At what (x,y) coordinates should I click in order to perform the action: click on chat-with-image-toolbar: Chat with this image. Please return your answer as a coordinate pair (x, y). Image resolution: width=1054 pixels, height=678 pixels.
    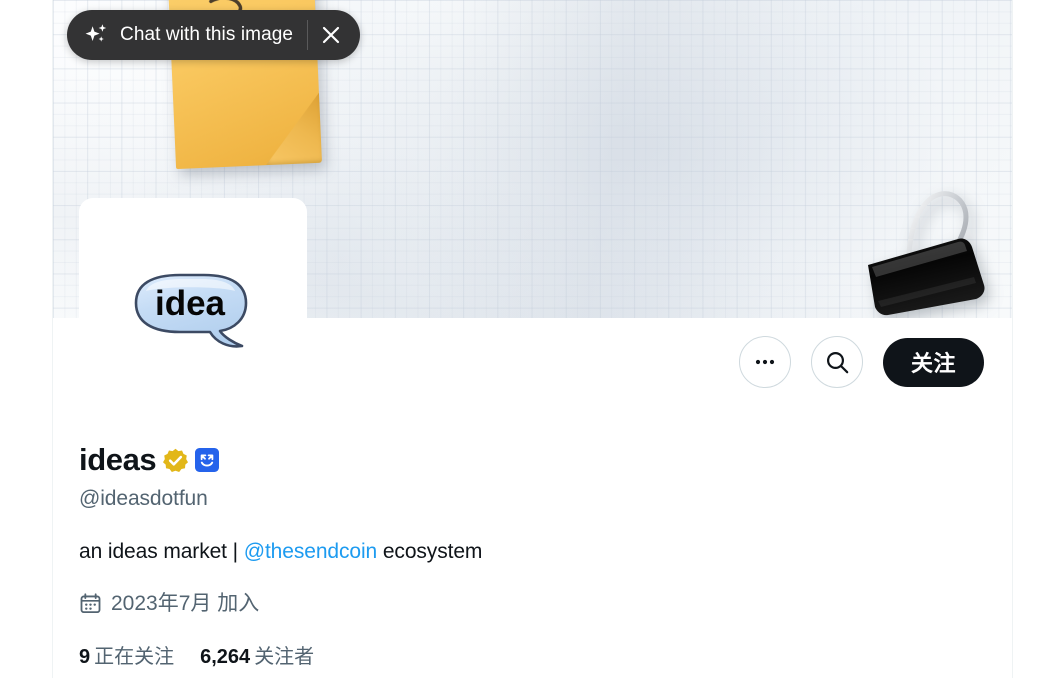
    Looking at the image, I should click on (214, 35).